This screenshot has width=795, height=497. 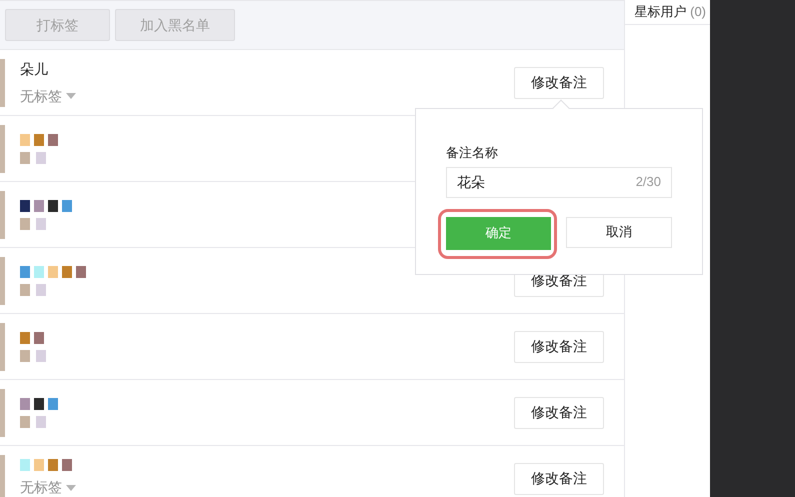 What do you see at coordinates (648, 182) in the screenshot?
I see `char-counter: 2/30` at bounding box center [648, 182].